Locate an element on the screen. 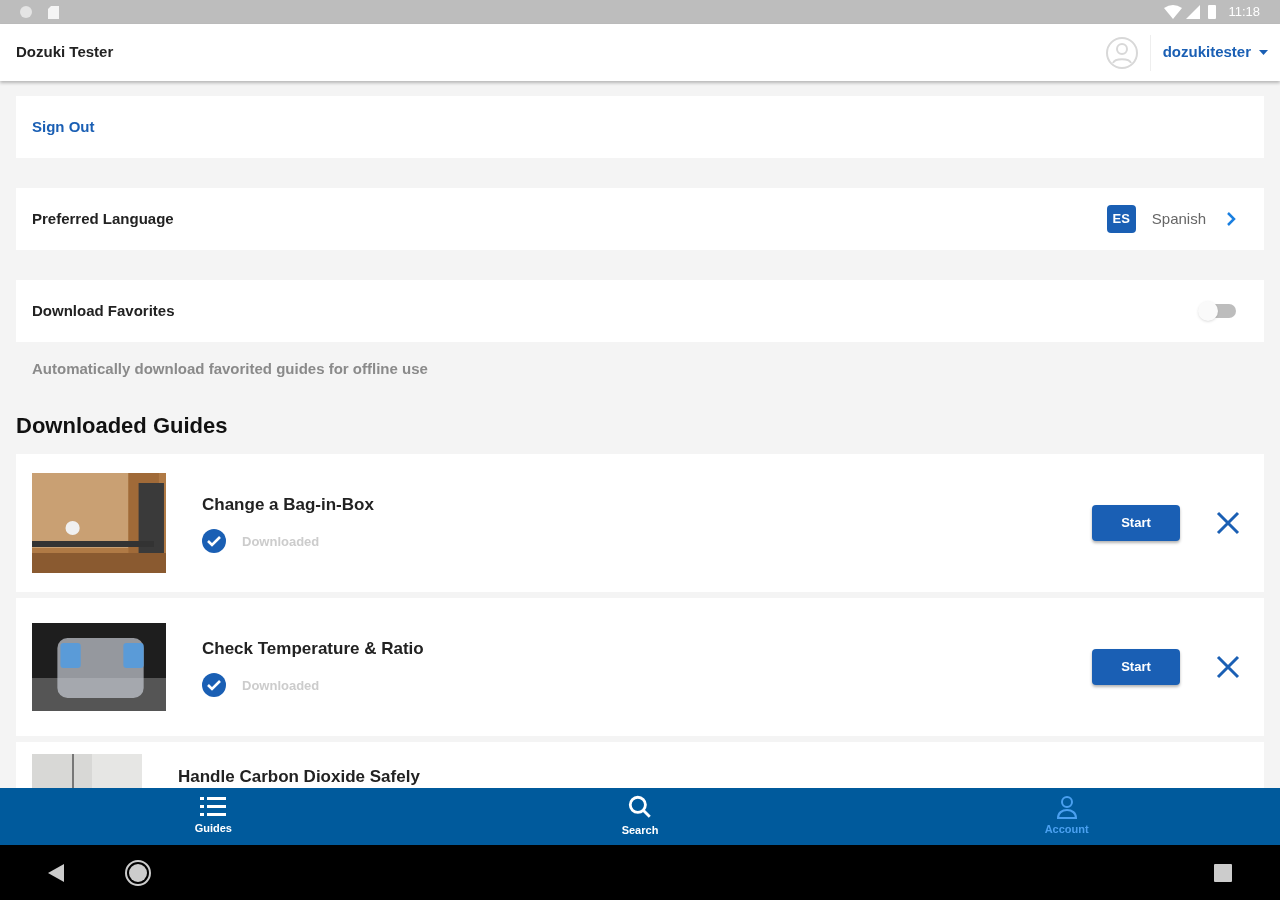 This screenshot has width=1280, height=900. language-badge: ES is located at coordinates (1121, 219).